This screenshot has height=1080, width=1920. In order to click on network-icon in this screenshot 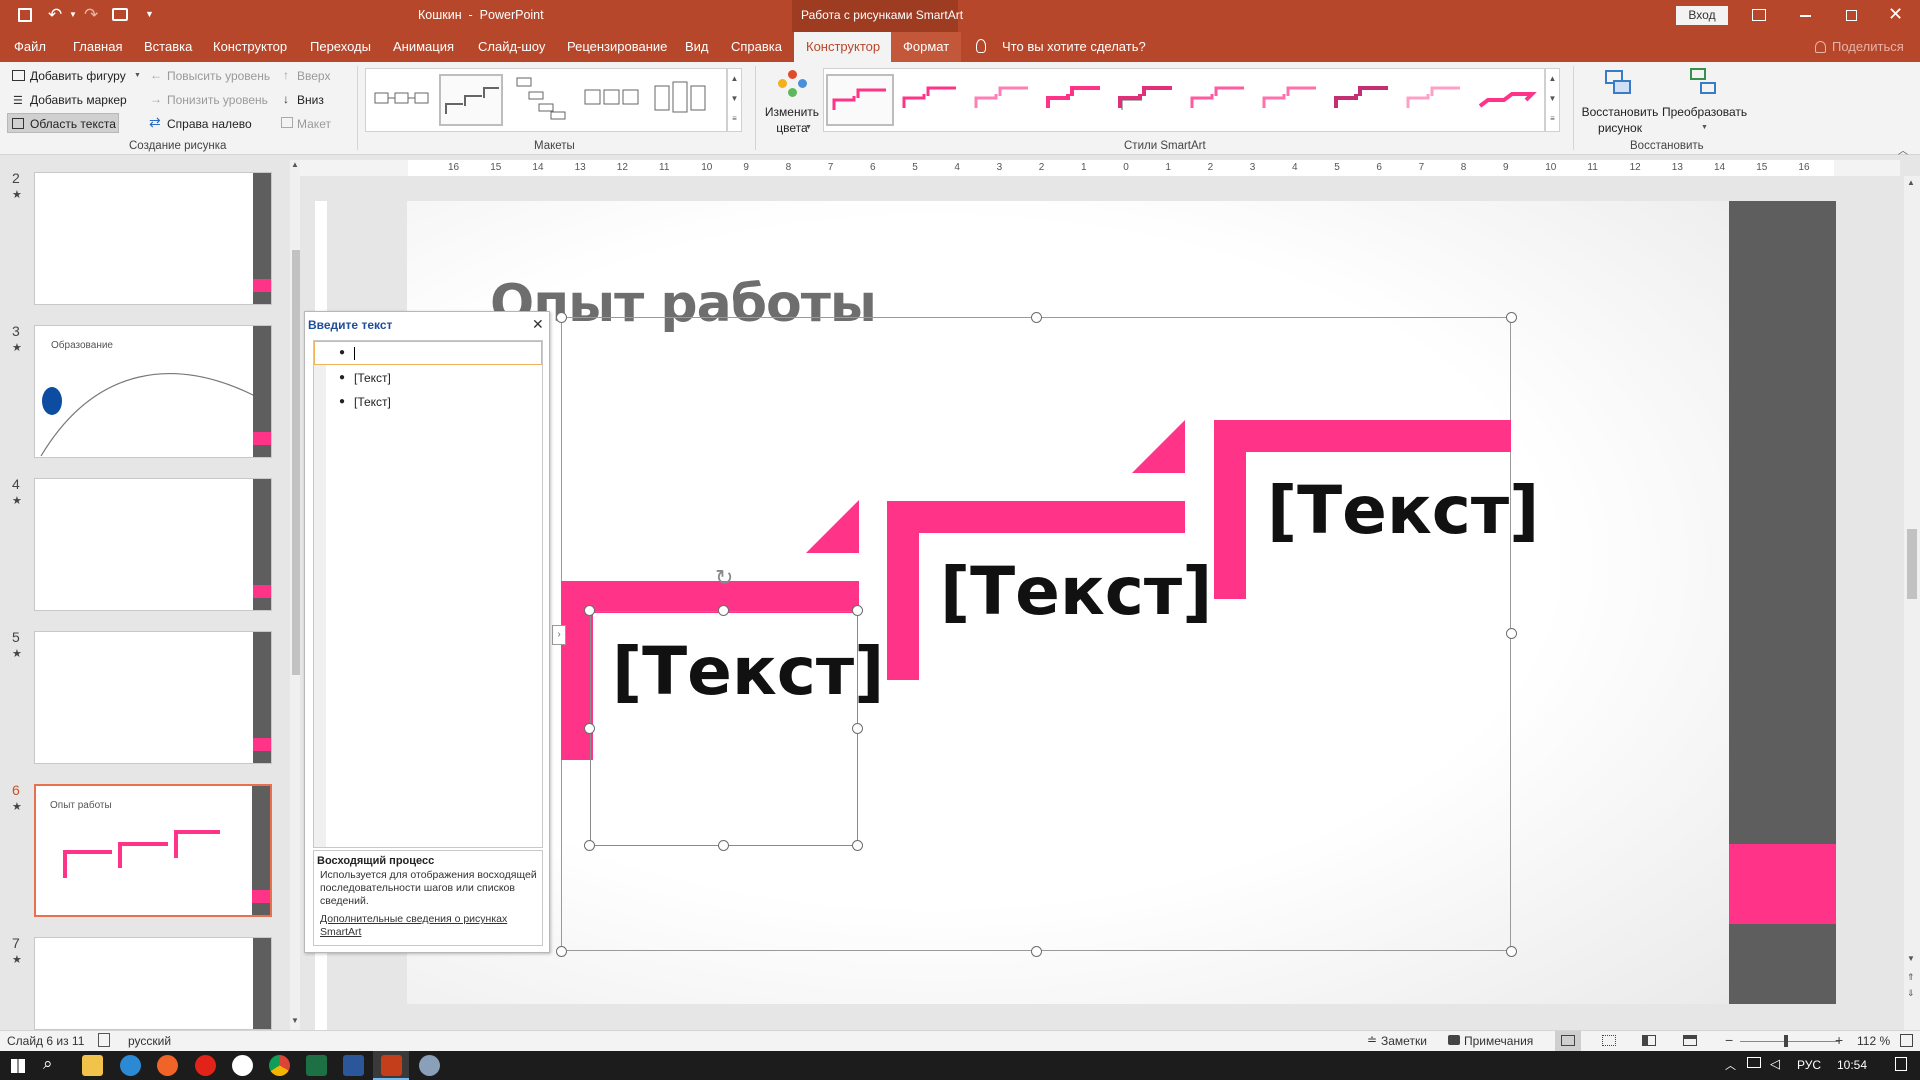, I will do `click(1754, 1062)`.